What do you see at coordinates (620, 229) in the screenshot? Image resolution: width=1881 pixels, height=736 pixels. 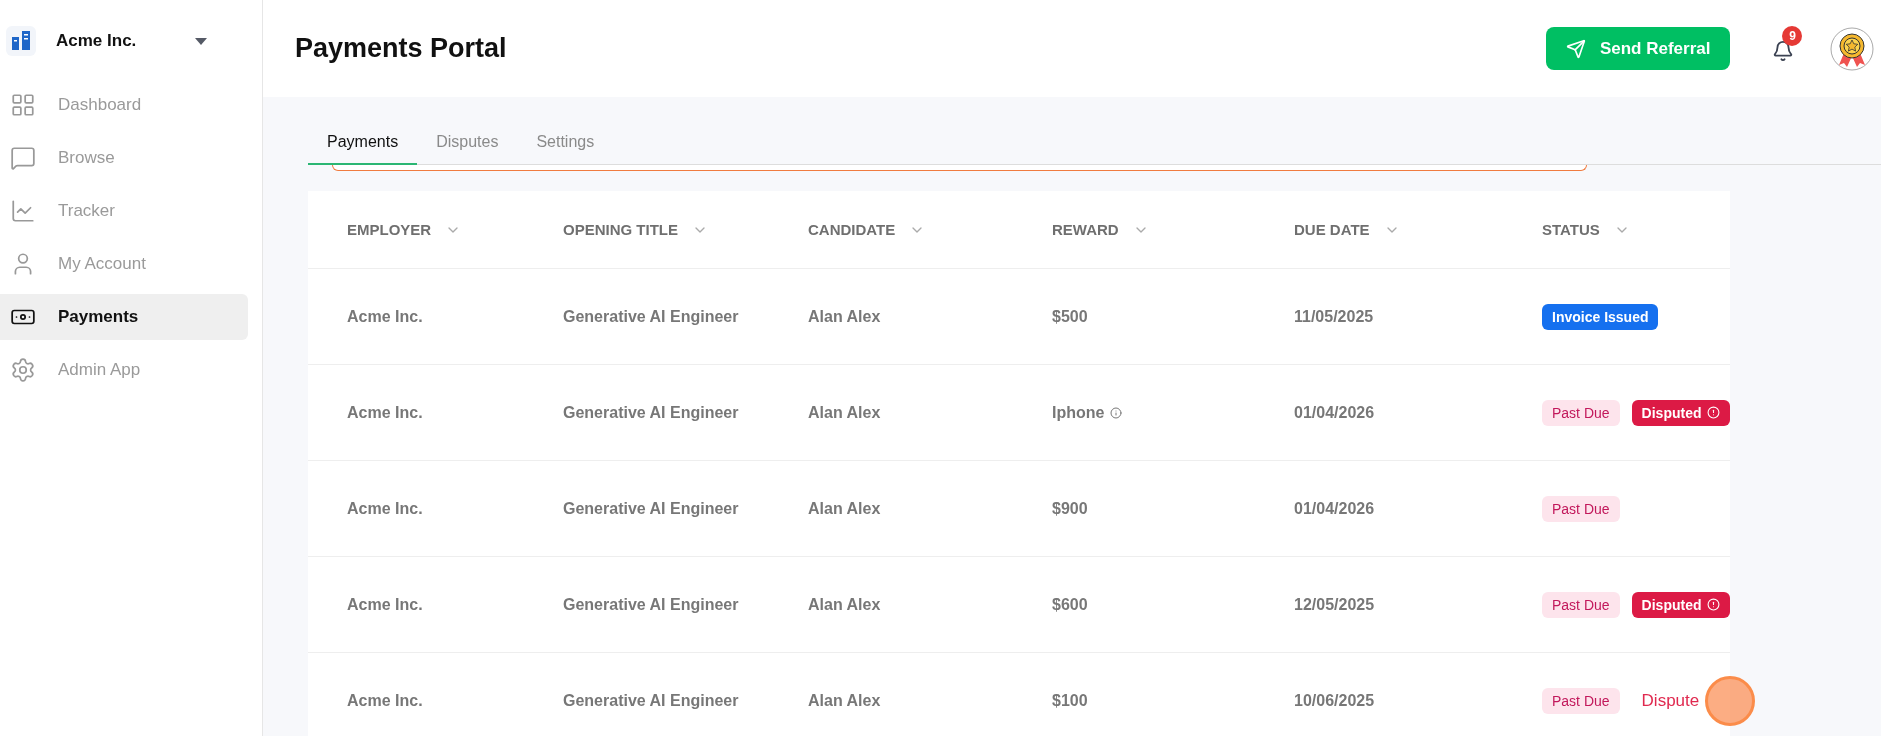 I see `column-header: OPENING TITLE` at bounding box center [620, 229].